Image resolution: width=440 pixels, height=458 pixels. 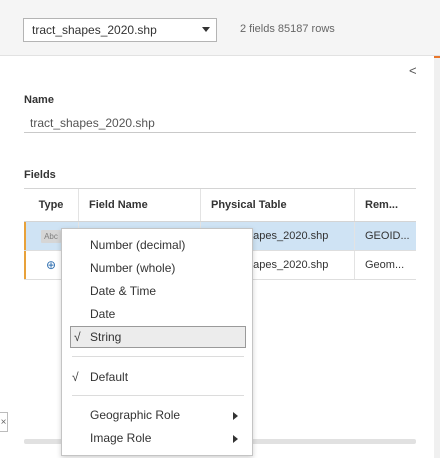 I want to click on menu-item-label: Number (decimal), so click(x=138, y=245).